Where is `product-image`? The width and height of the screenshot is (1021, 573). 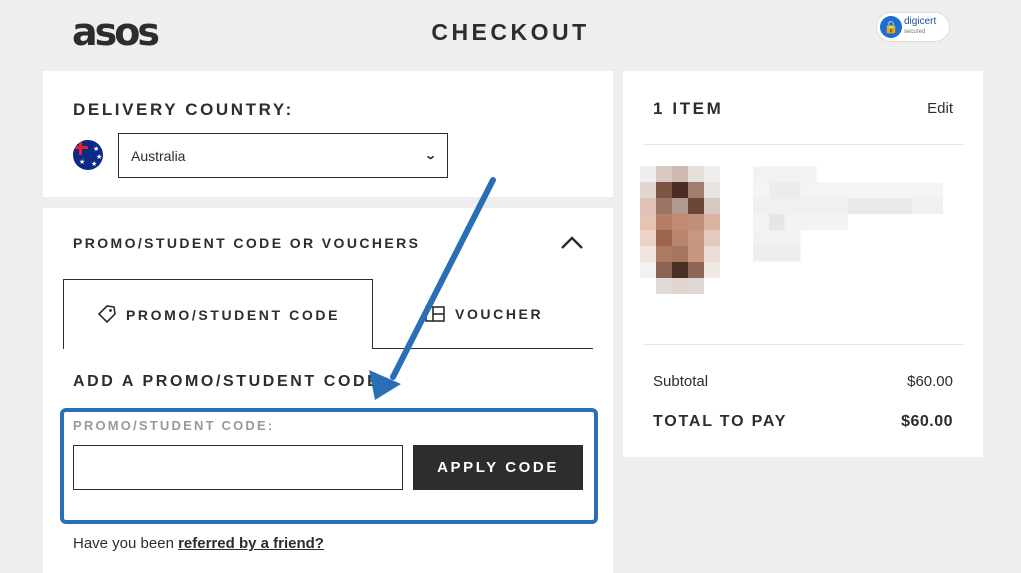 product-image is located at coordinates (688, 230).